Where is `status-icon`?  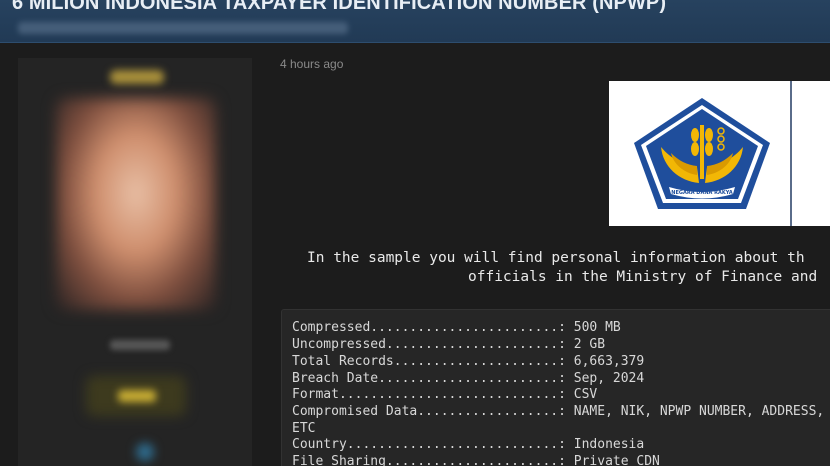
status-icon is located at coordinates (145, 452).